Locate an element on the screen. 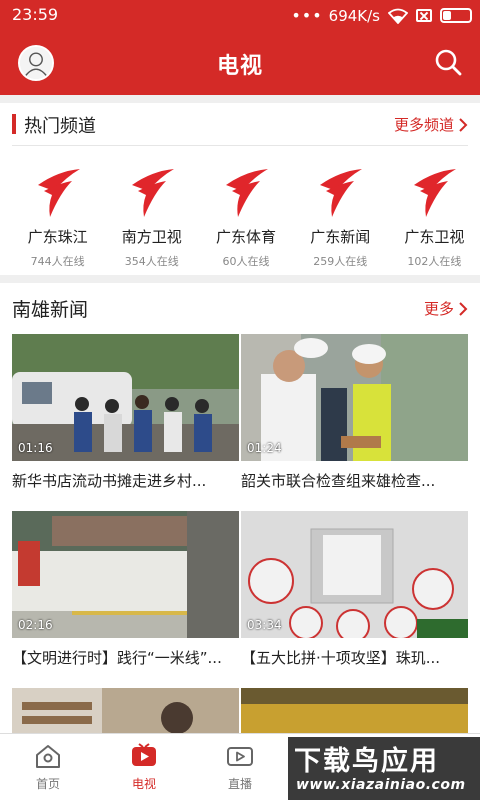 The height and width of the screenshot is (800, 480). search-icon is located at coordinates (448, 62).